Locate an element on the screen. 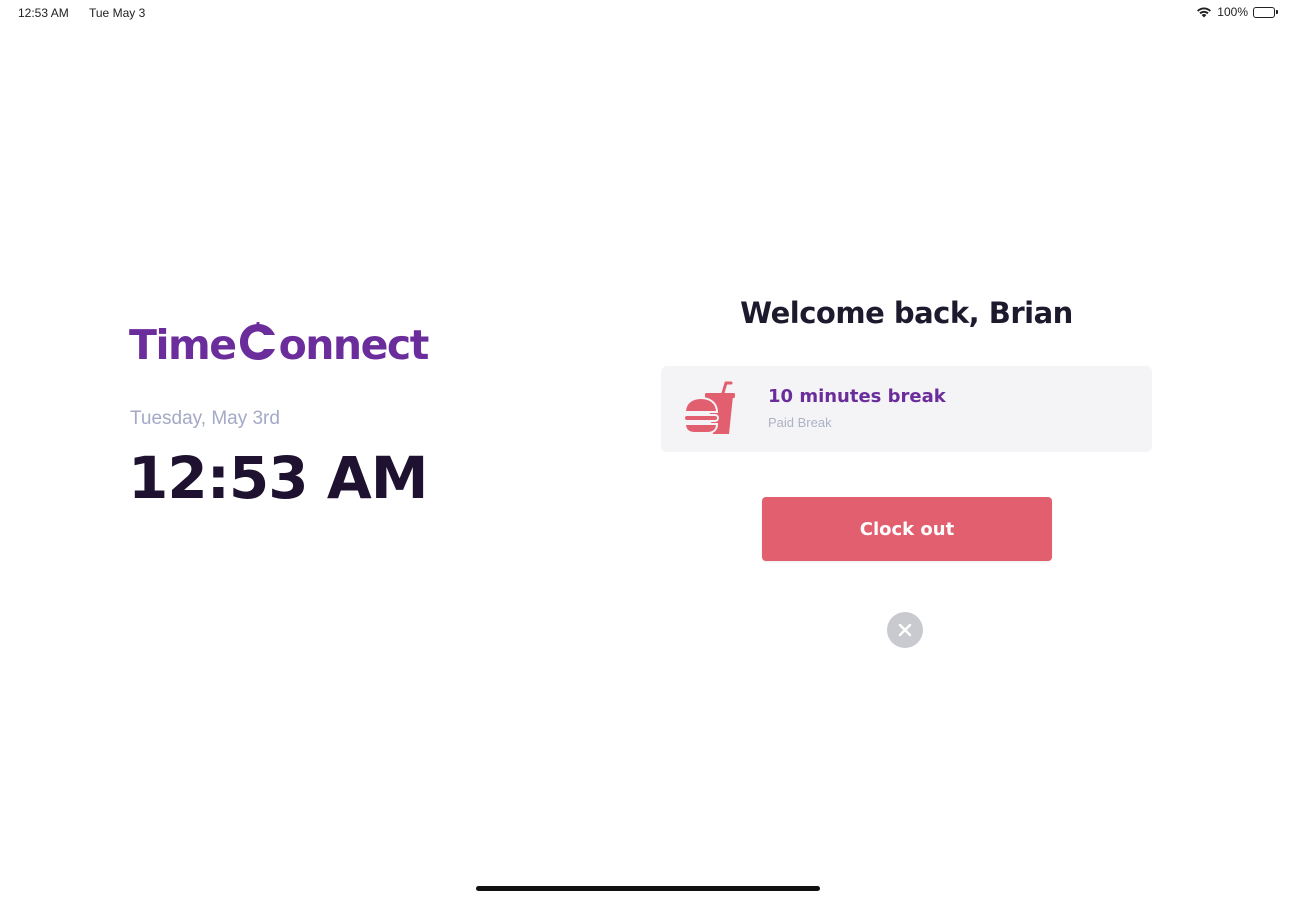 The height and width of the screenshot is (900, 1294). current-time: 12:53 AM is located at coordinates (278, 478).